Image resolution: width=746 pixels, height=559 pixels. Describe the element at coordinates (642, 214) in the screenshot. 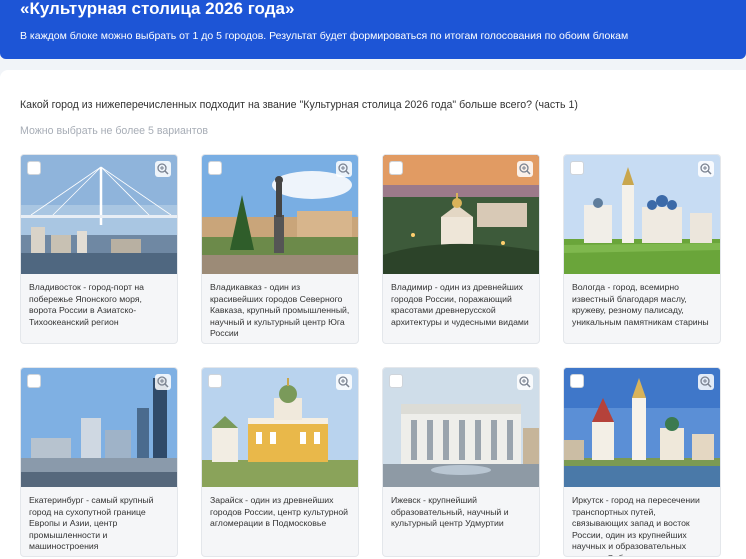

I see `kremlin-photo` at that location.